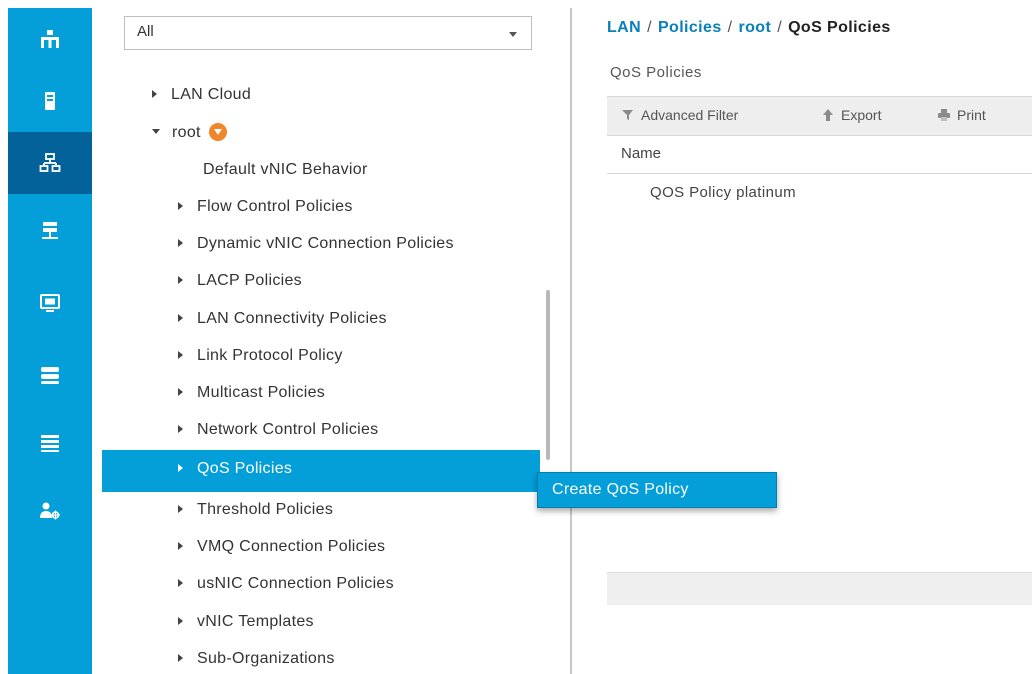  Describe the element at coordinates (690, 27) in the screenshot. I see `breadcrumb-policies: Policies` at that location.